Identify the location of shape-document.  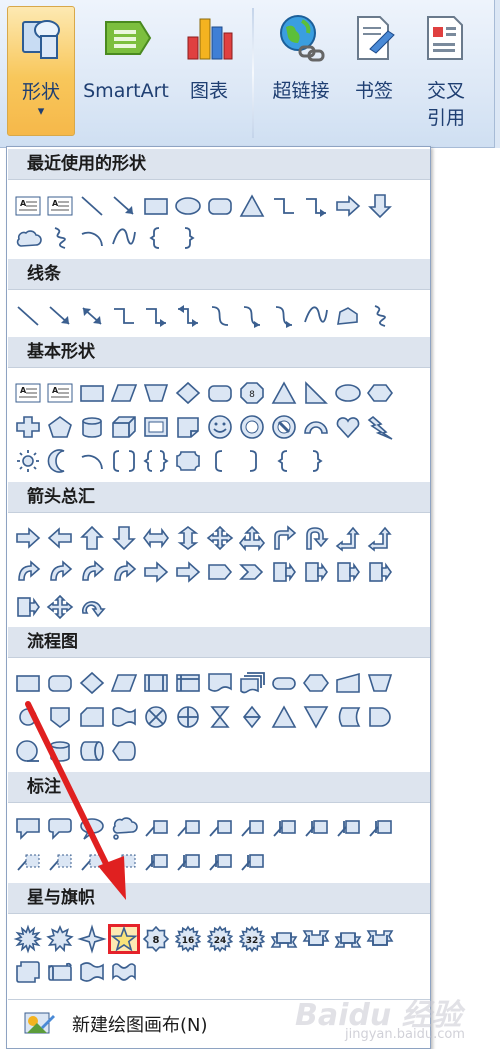
(220, 683).